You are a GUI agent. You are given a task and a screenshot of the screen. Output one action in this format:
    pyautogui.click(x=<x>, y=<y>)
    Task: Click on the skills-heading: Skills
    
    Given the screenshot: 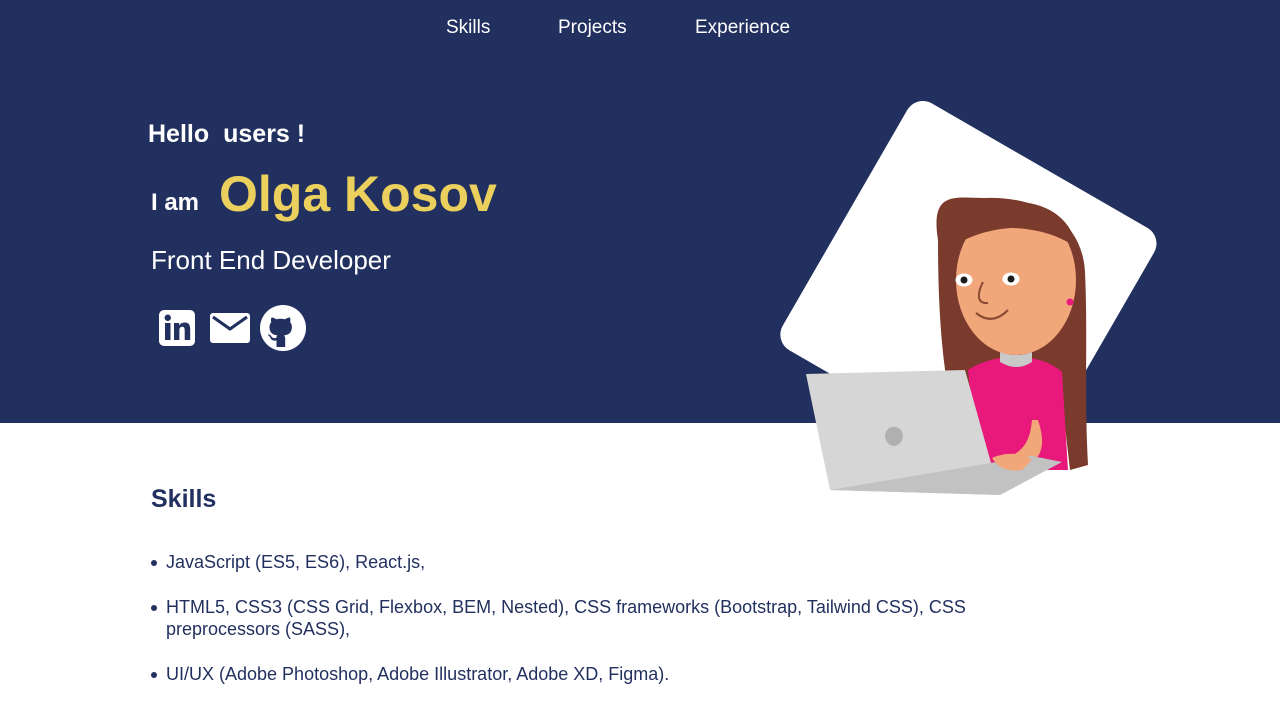 What is the action you would take?
    pyautogui.click(x=184, y=499)
    